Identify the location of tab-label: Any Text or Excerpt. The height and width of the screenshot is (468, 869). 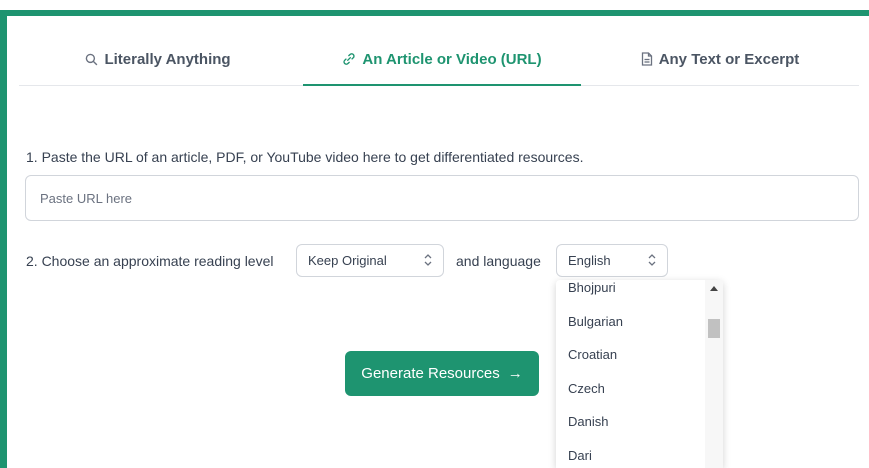
(729, 59).